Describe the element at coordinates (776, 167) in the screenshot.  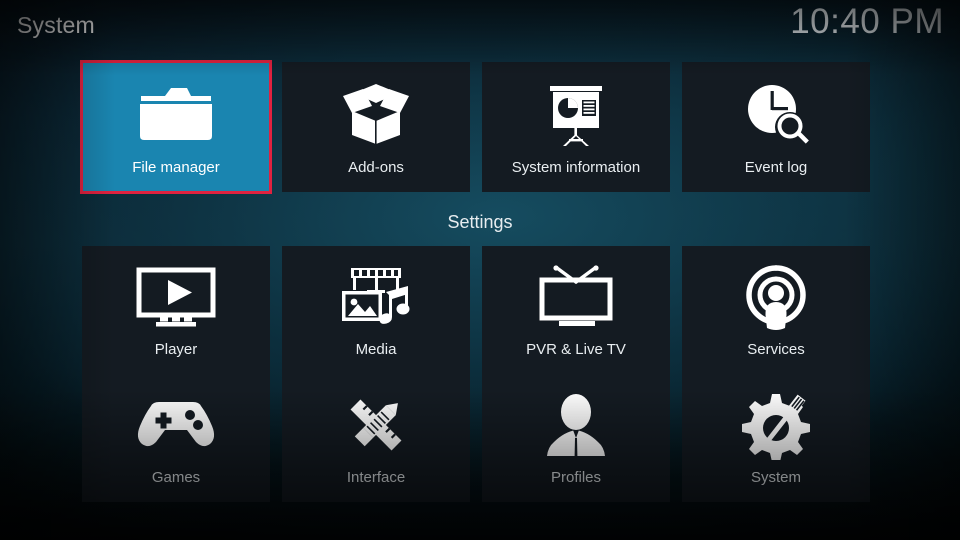
I see `tile-label: Event log` at that location.